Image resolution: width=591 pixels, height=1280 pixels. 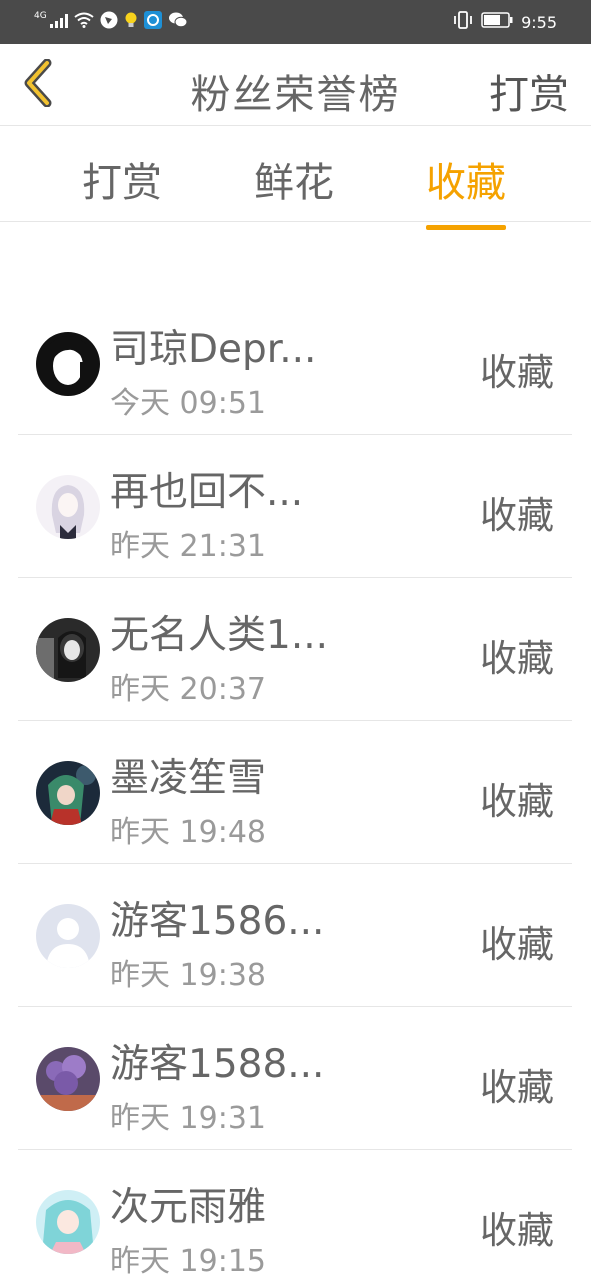 I want to click on vibrate-icon, so click(x=463, y=22).